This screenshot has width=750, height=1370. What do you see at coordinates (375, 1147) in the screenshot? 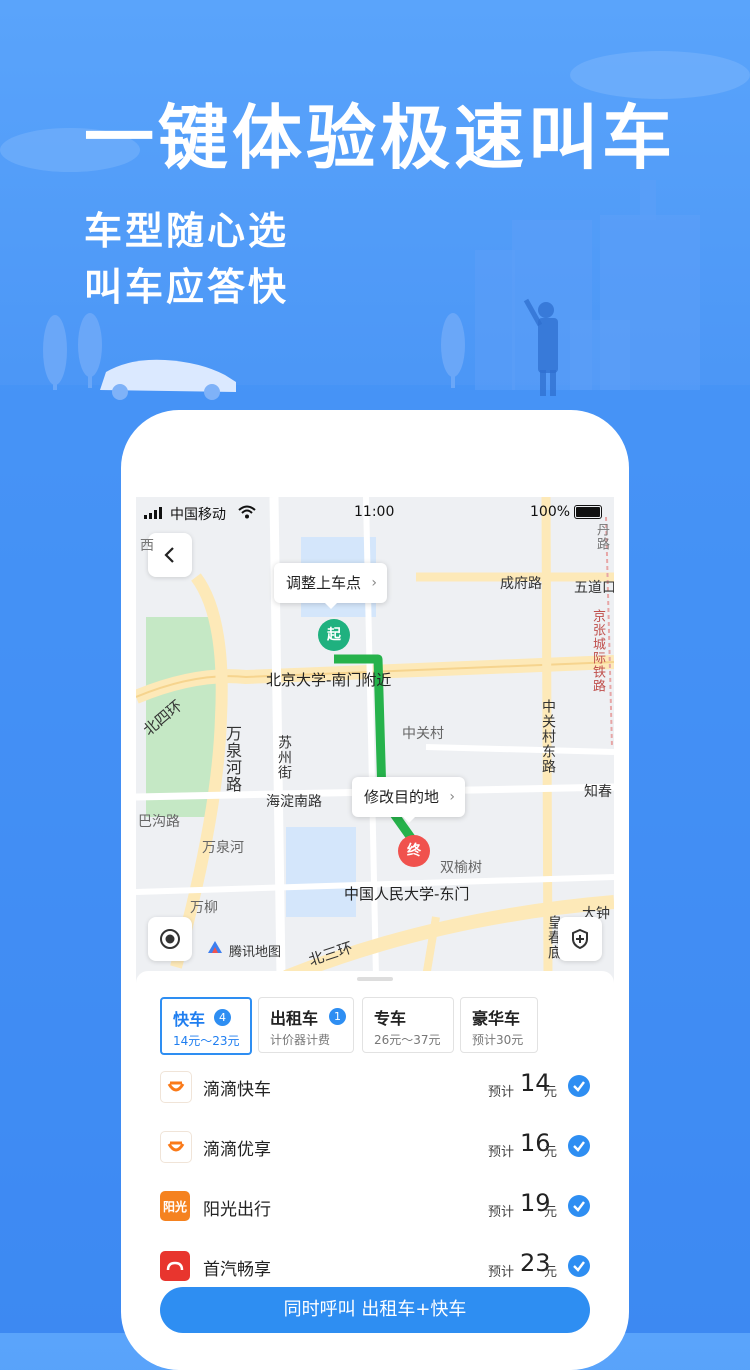
I see `list-item: 滴滴优享 预计 16 元` at bounding box center [375, 1147].